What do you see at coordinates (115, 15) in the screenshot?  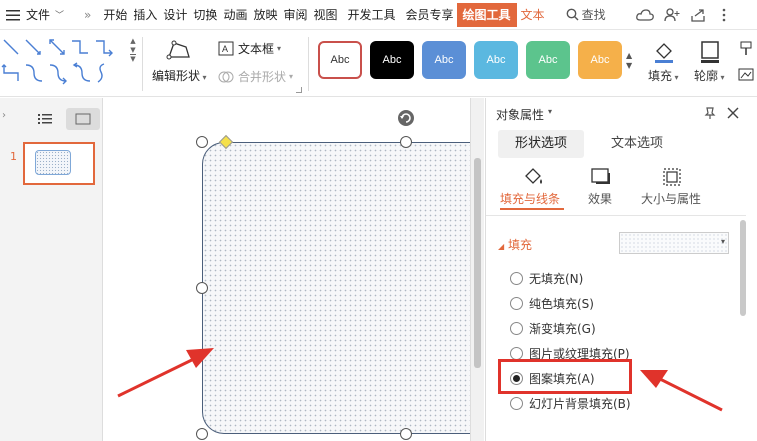 I see `tab-home: 开始` at bounding box center [115, 15].